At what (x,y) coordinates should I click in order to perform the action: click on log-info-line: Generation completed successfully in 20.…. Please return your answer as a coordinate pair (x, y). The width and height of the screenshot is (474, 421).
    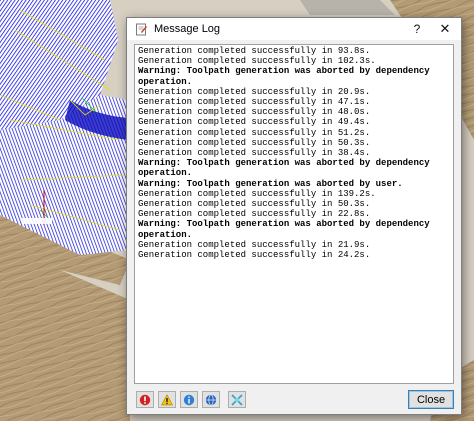
    Looking at the image, I should click on (254, 91).